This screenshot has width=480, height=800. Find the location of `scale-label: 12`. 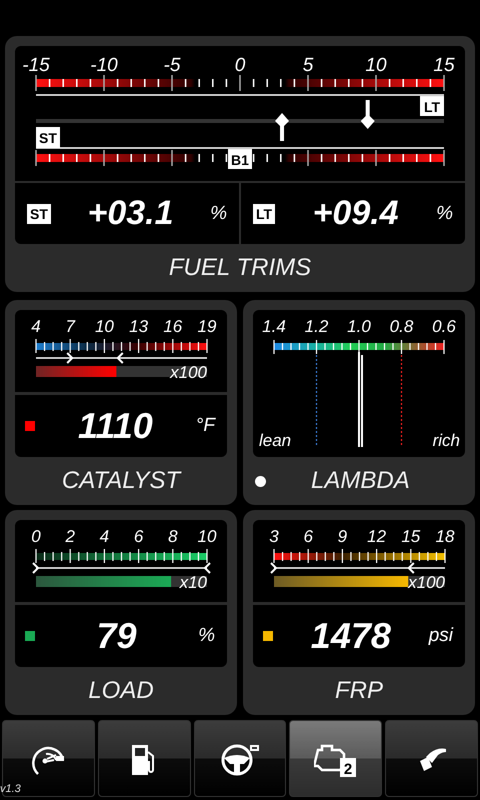

scale-label: 12 is located at coordinates (376, 536).